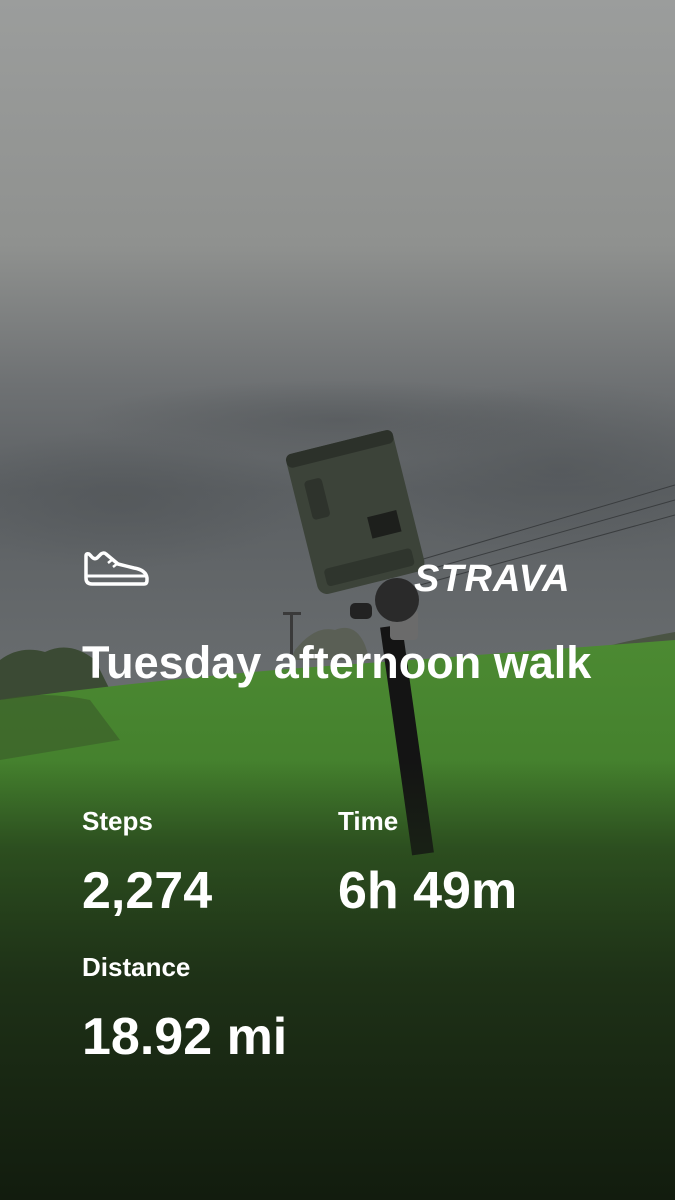 The height and width of the screenshot is (1200, 675). Describe the element at coordinates (117, 821) in the screenshot. I see `steps-label: Steps` at that location.